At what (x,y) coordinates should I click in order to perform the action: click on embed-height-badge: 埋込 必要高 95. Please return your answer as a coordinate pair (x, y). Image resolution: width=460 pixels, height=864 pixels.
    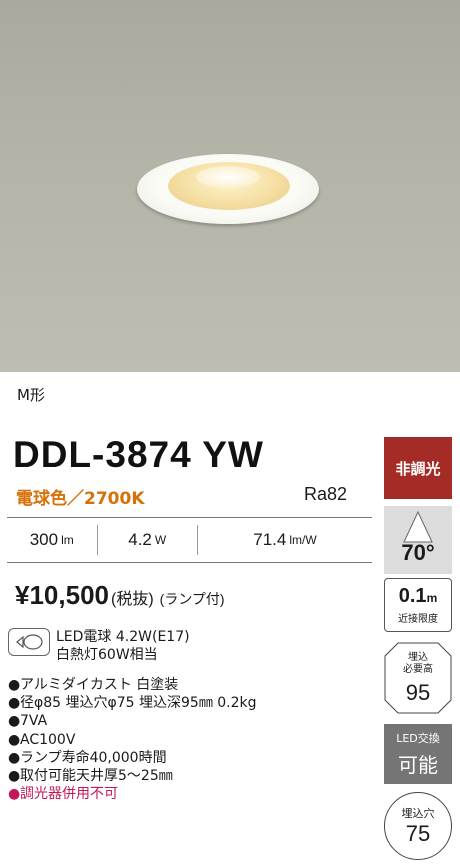
    Looking at the image, I should click on (418, 678).